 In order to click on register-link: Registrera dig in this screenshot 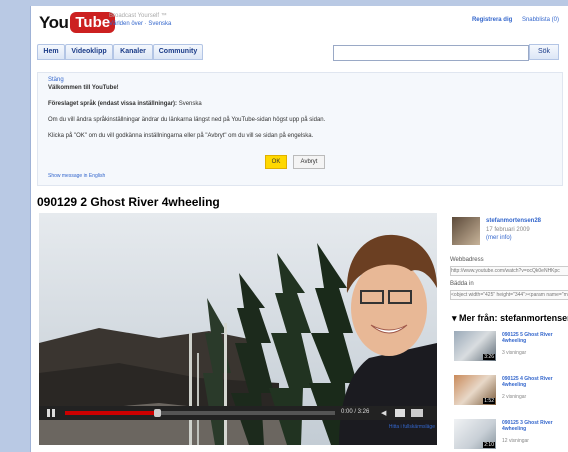, I will do `click(492, 20)`.